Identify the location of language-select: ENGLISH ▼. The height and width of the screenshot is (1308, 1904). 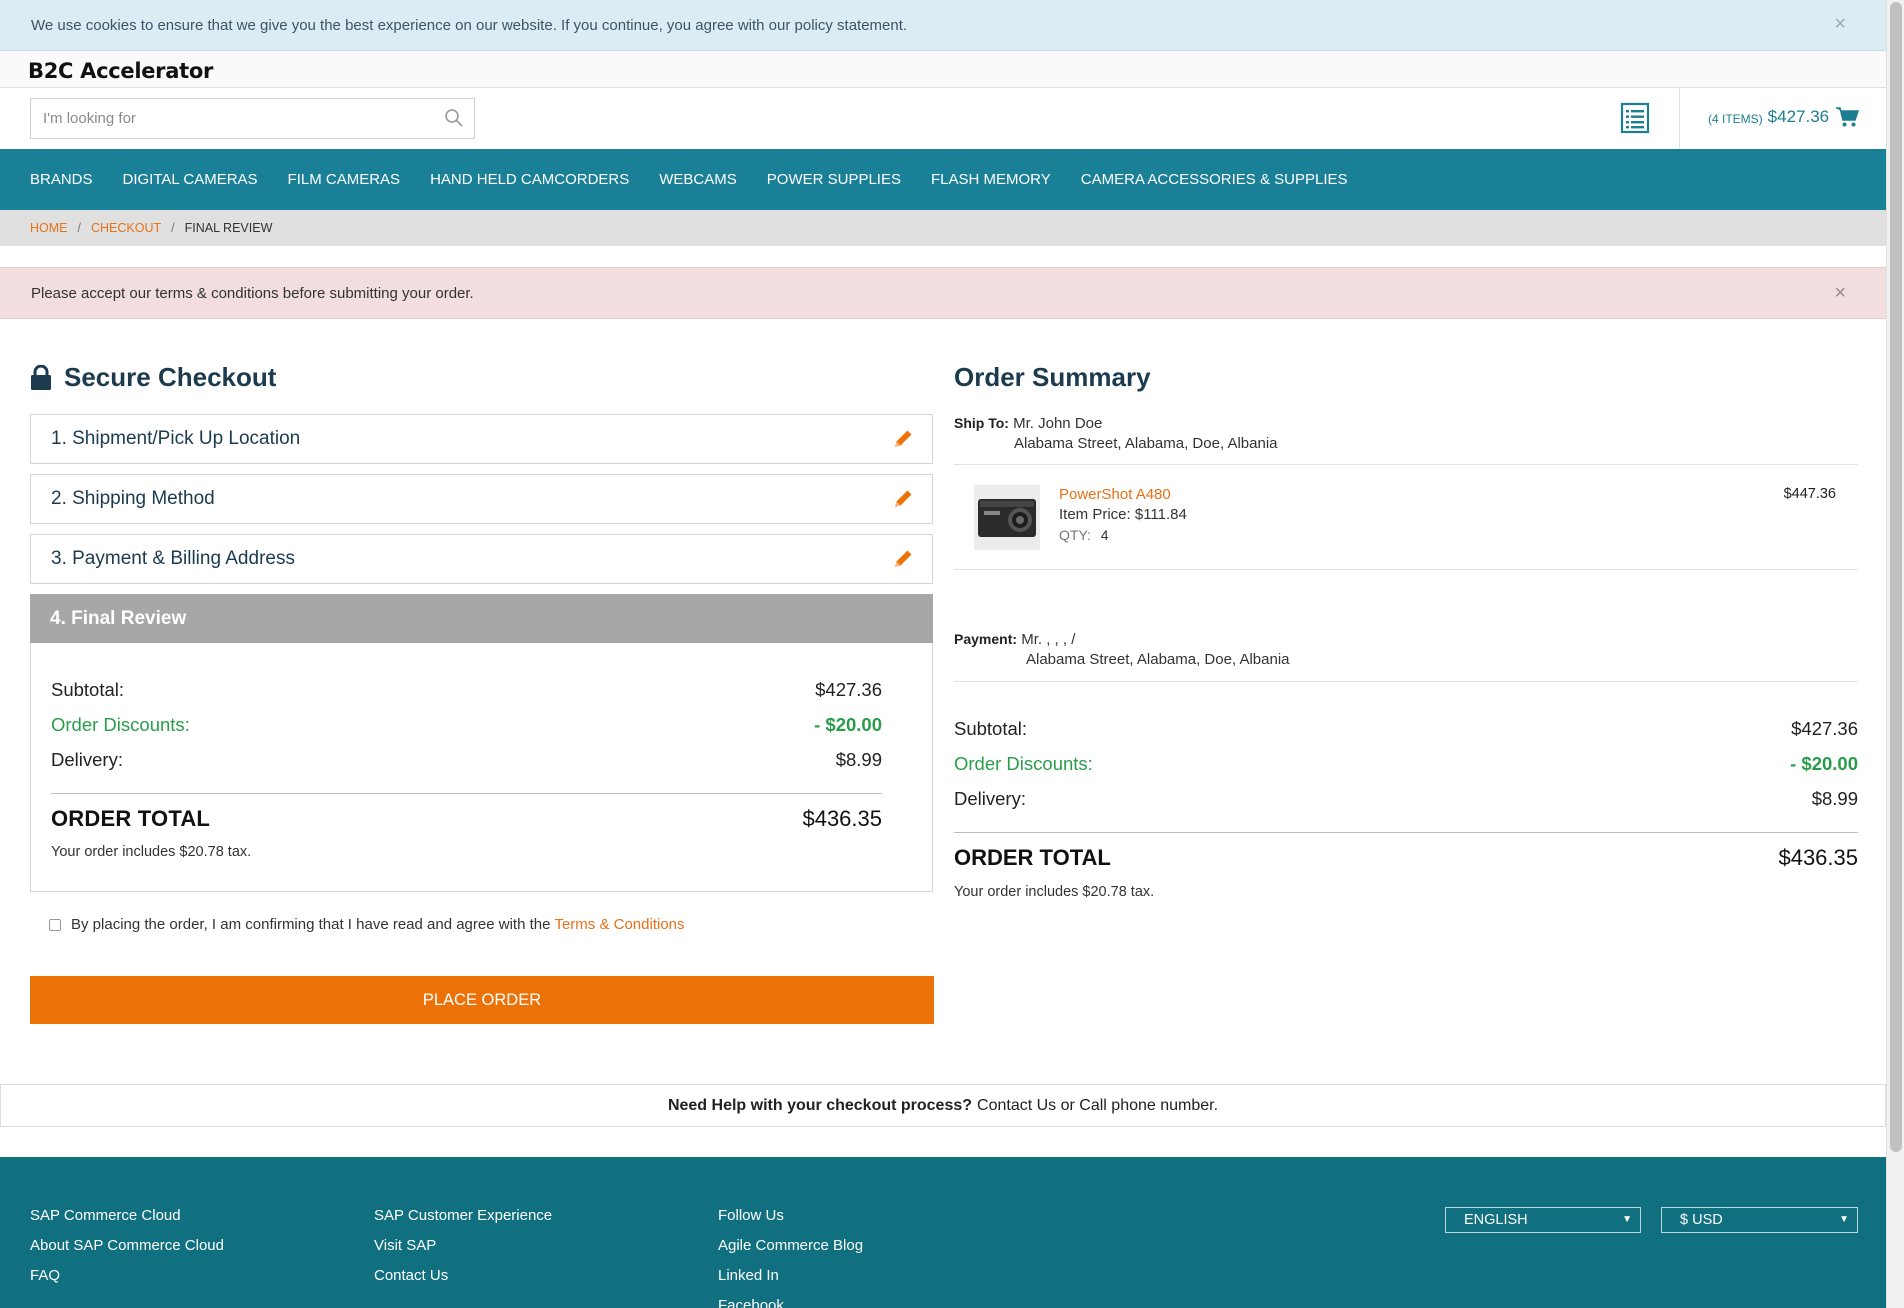
(1543, 1220).